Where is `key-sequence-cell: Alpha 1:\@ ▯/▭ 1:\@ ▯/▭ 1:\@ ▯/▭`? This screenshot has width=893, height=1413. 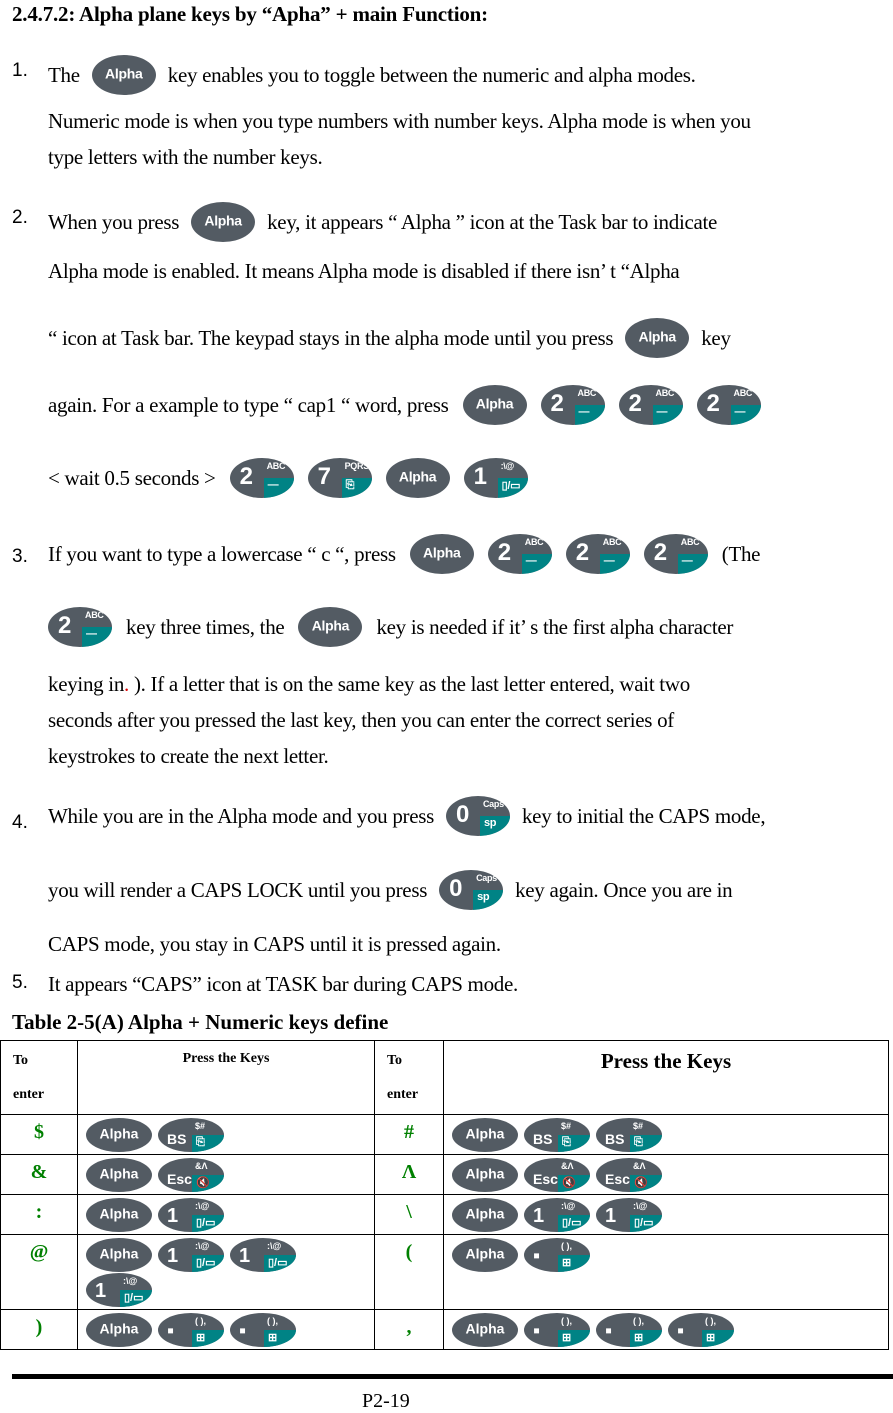
key-sequence-cell: Alpha 1:\@ ▯/▭ 1:\@ ▯/▭ 1:\@ ▯/▭ is located at coordinates (226, 1272).